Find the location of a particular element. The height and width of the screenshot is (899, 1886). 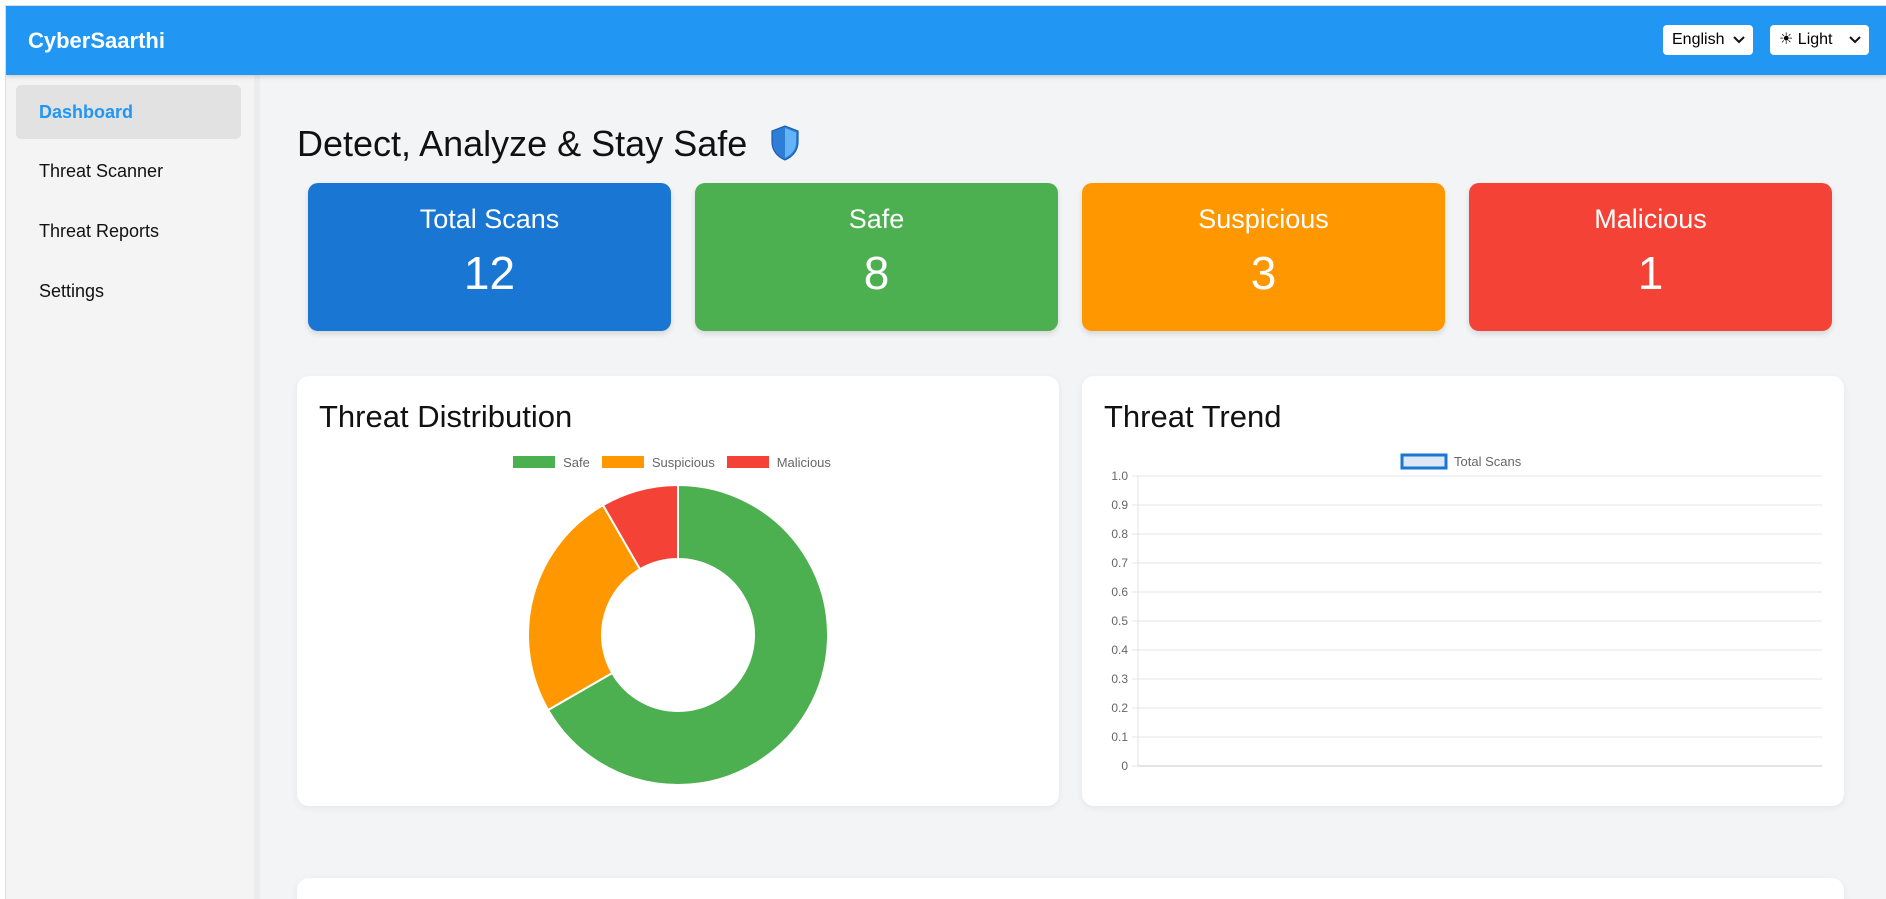

top-bar: CyberSaarthi English ☀ Light is located at coordinates (946, 40).